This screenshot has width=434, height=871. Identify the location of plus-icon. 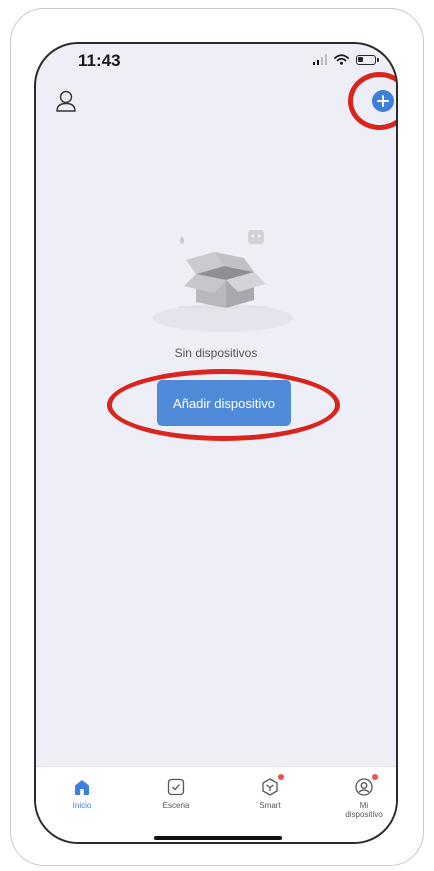
(383, 101).